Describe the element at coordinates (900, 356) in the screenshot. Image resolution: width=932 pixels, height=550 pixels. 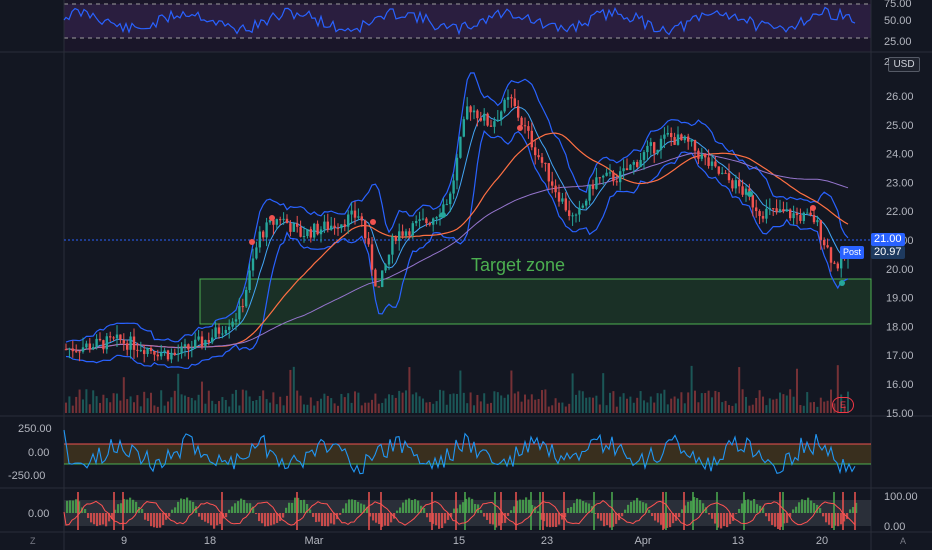
I see `price-tick: 17.00` at that location.